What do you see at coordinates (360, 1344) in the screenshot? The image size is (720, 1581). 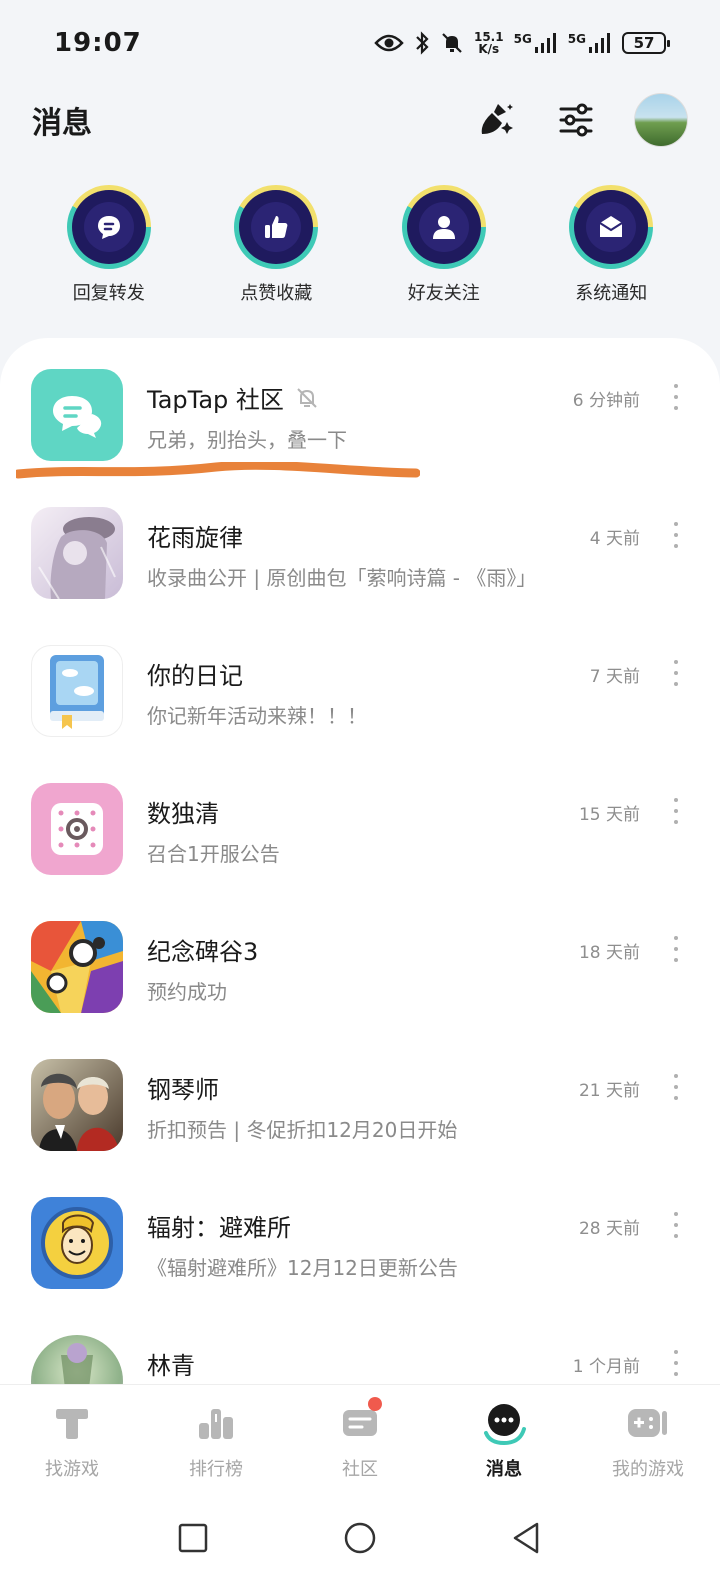 I see `list-item-linqing: 林青 1 个月前` at bounding box center [360, 1344].